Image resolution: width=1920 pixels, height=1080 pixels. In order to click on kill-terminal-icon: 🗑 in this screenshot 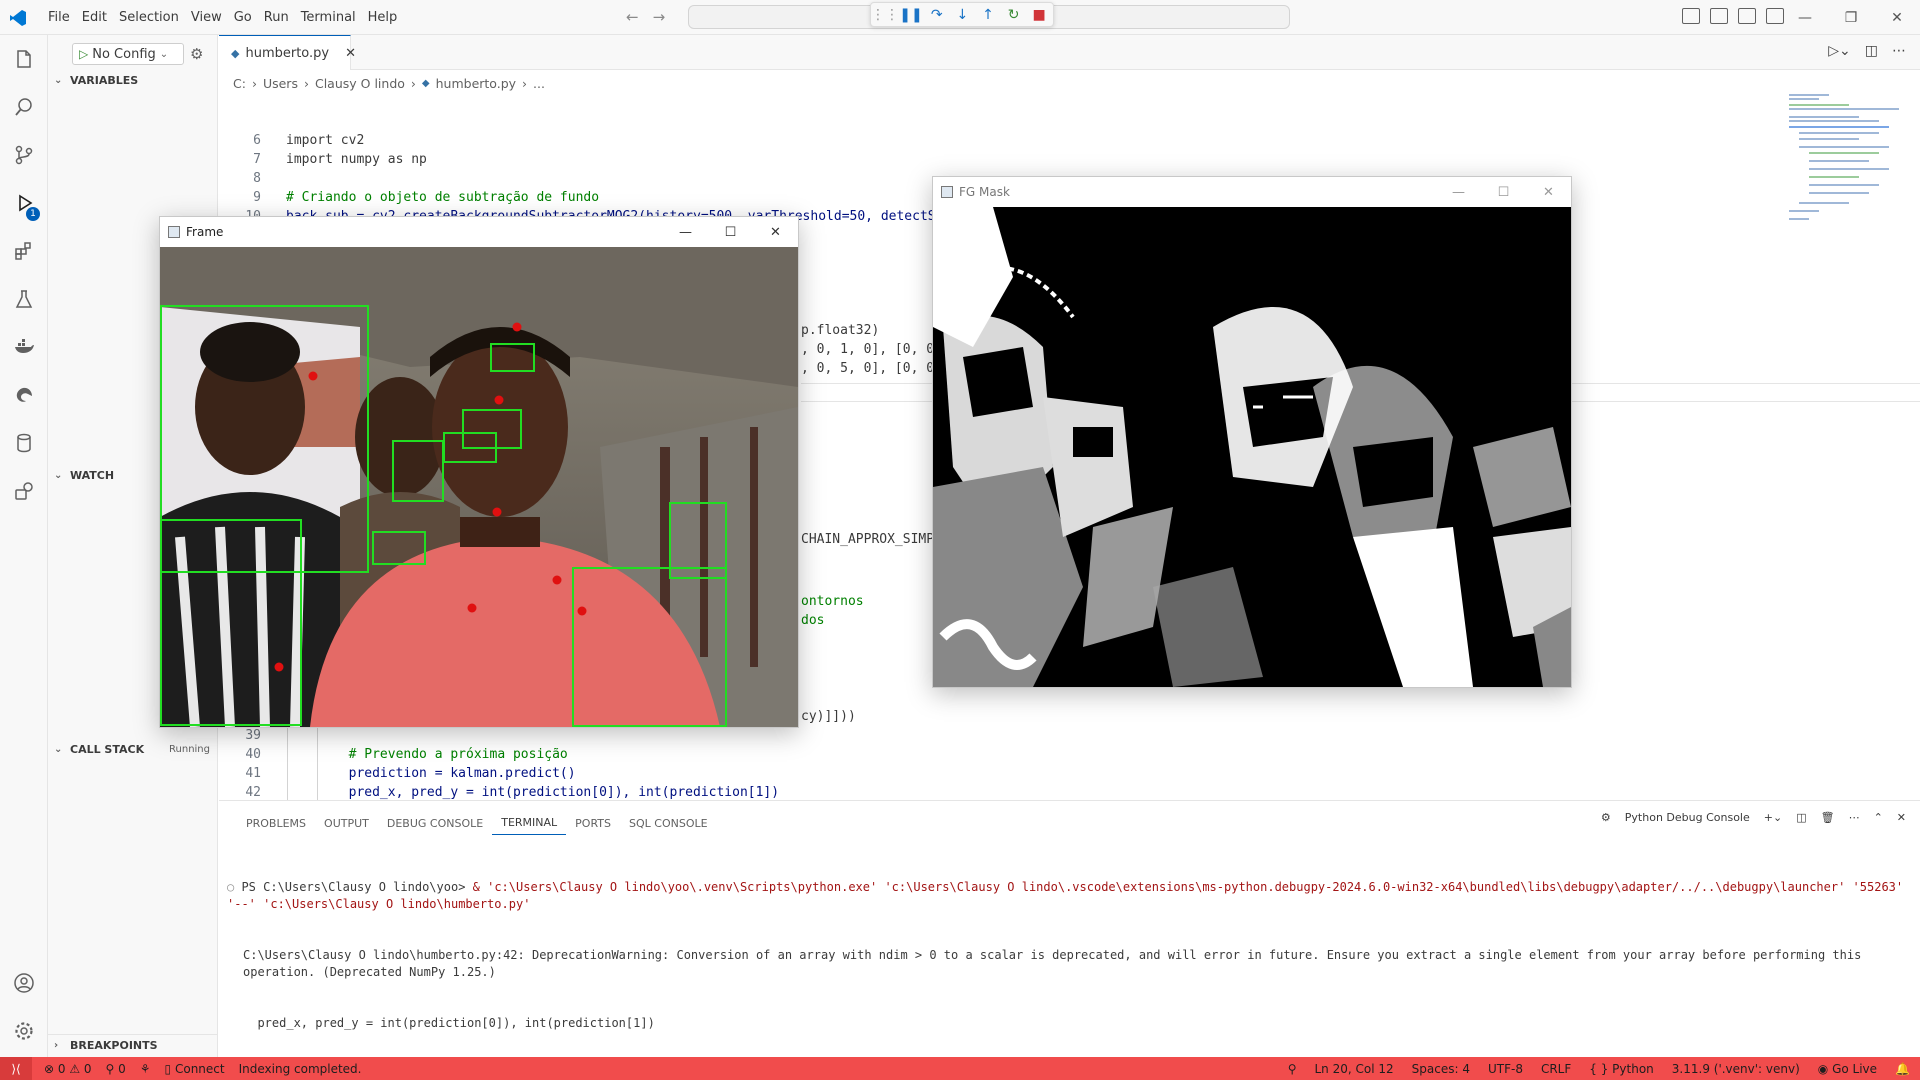, I will do `click(1828, 817)`.